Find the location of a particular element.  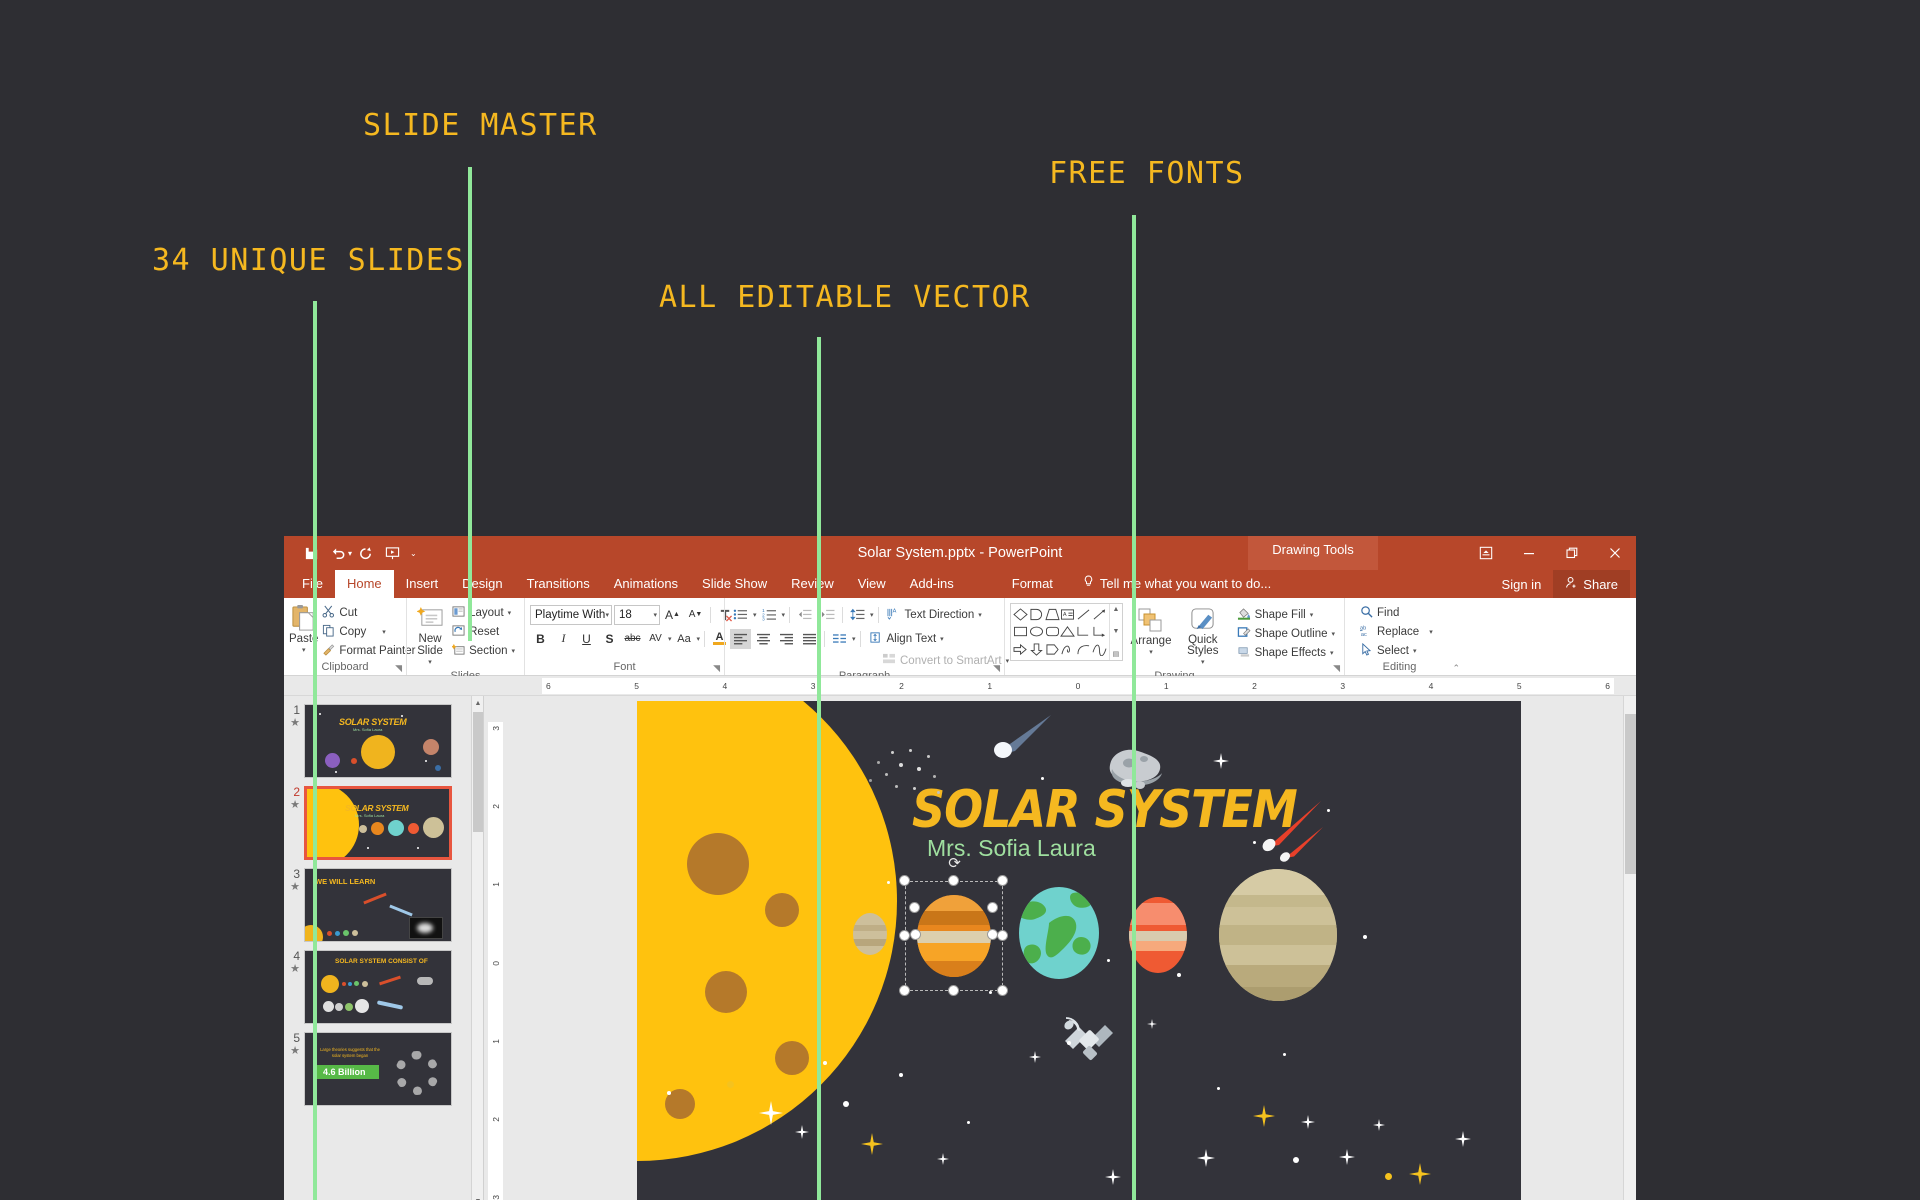

resize-handle-e is located at coordinates (1002, 935).